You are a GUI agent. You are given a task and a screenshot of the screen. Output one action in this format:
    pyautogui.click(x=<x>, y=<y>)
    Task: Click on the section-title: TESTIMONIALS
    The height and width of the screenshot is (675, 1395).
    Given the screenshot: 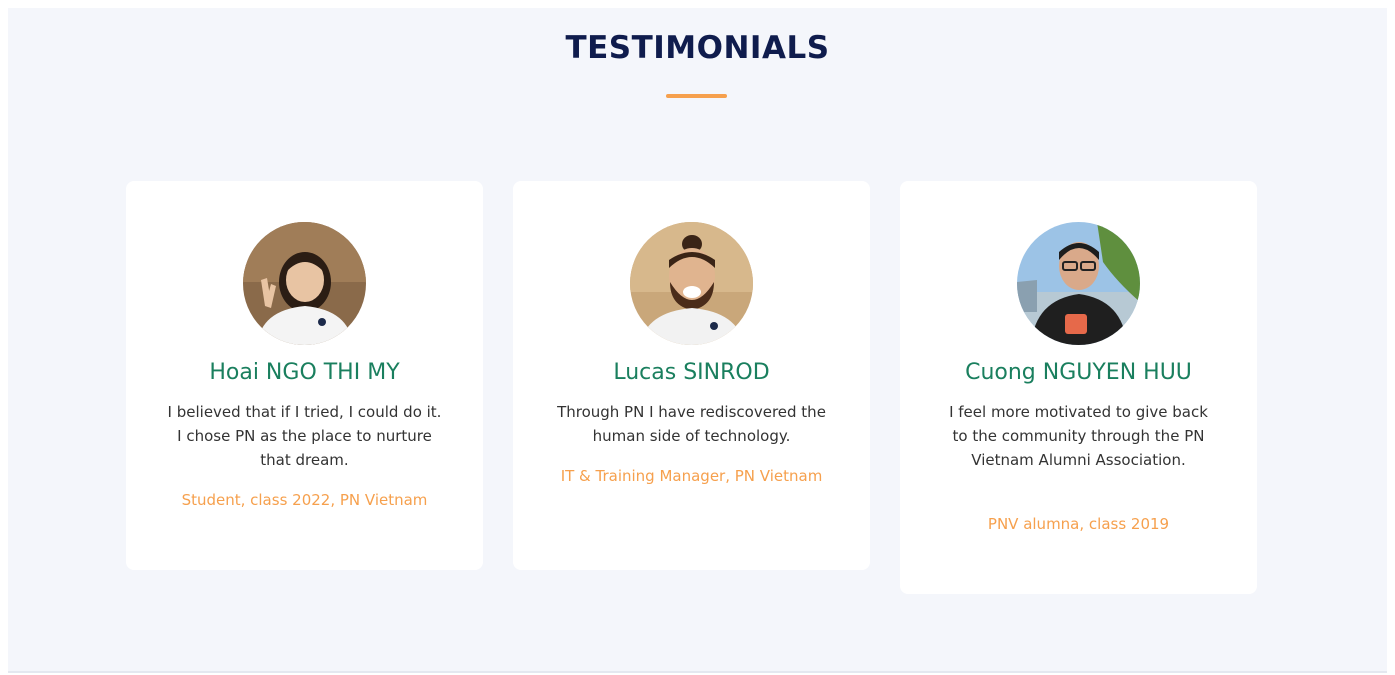 What is the action you would take?
    pyautogui.click(x=697, y=48)
    